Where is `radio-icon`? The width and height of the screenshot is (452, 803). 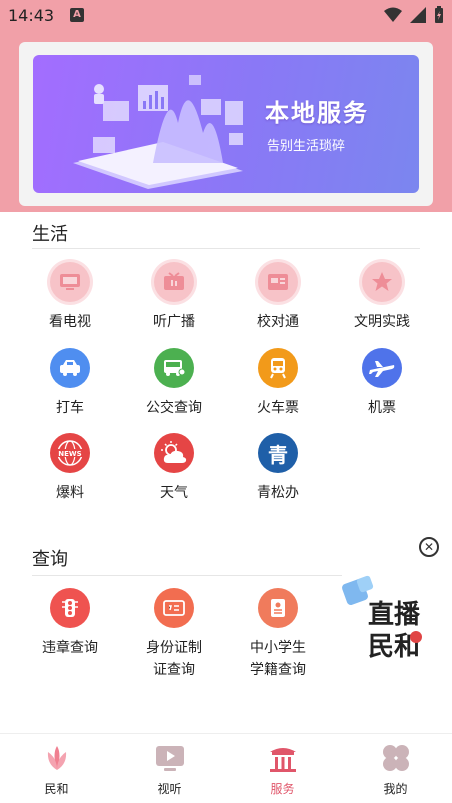
radio-icon is located at coordinates (174, 282).